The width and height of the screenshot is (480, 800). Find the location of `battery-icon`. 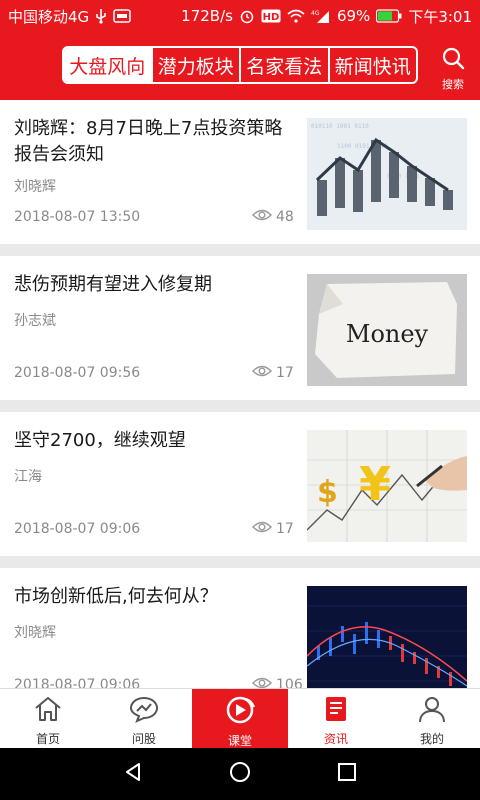

battery-icon is located at coordinates (389, 16).